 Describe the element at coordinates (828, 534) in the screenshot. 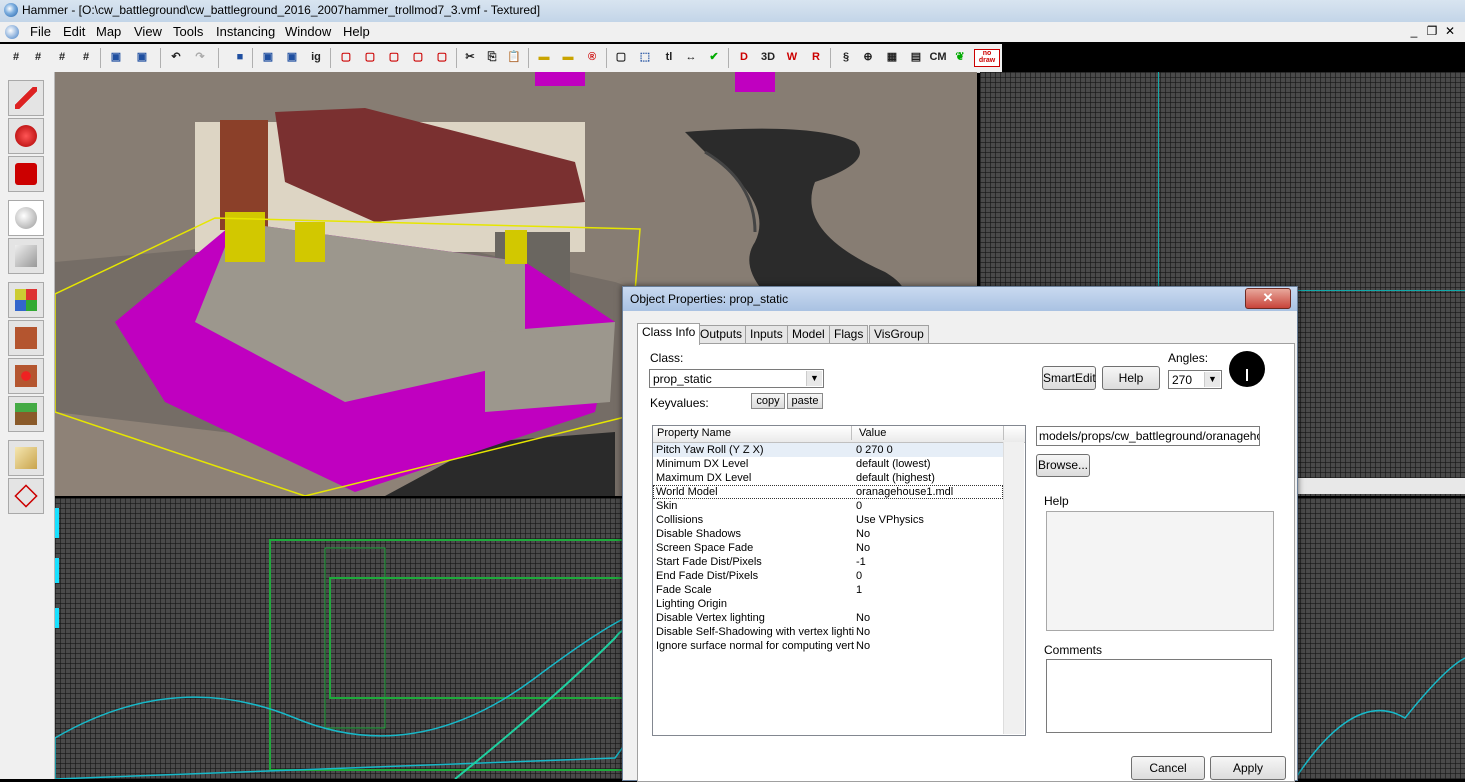

I see `table-row: Disable Shadows No` at that location.